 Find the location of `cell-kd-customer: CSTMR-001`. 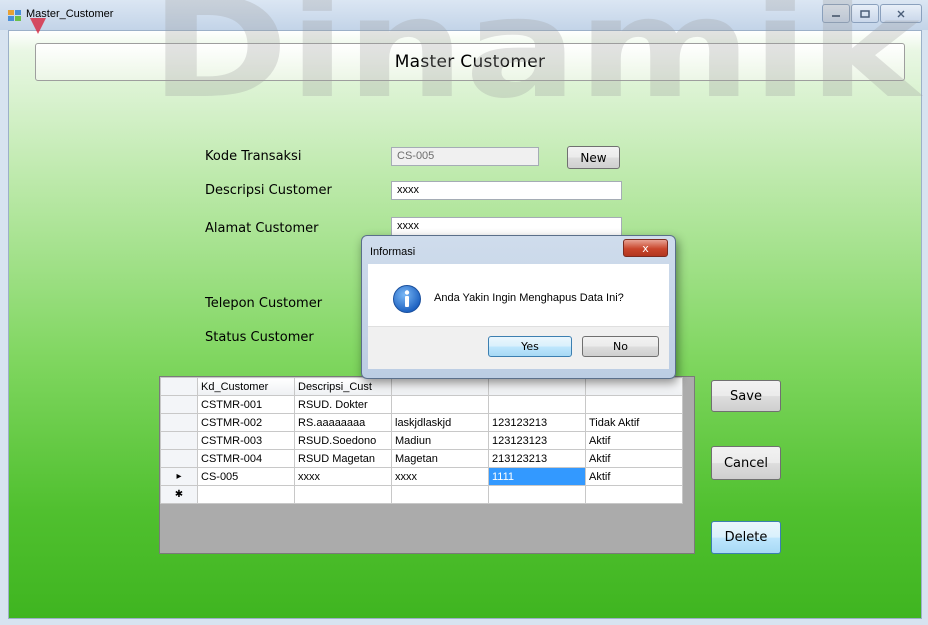

cell-kd-customer: CSTMR-001 is located at coordinates (246, 404).